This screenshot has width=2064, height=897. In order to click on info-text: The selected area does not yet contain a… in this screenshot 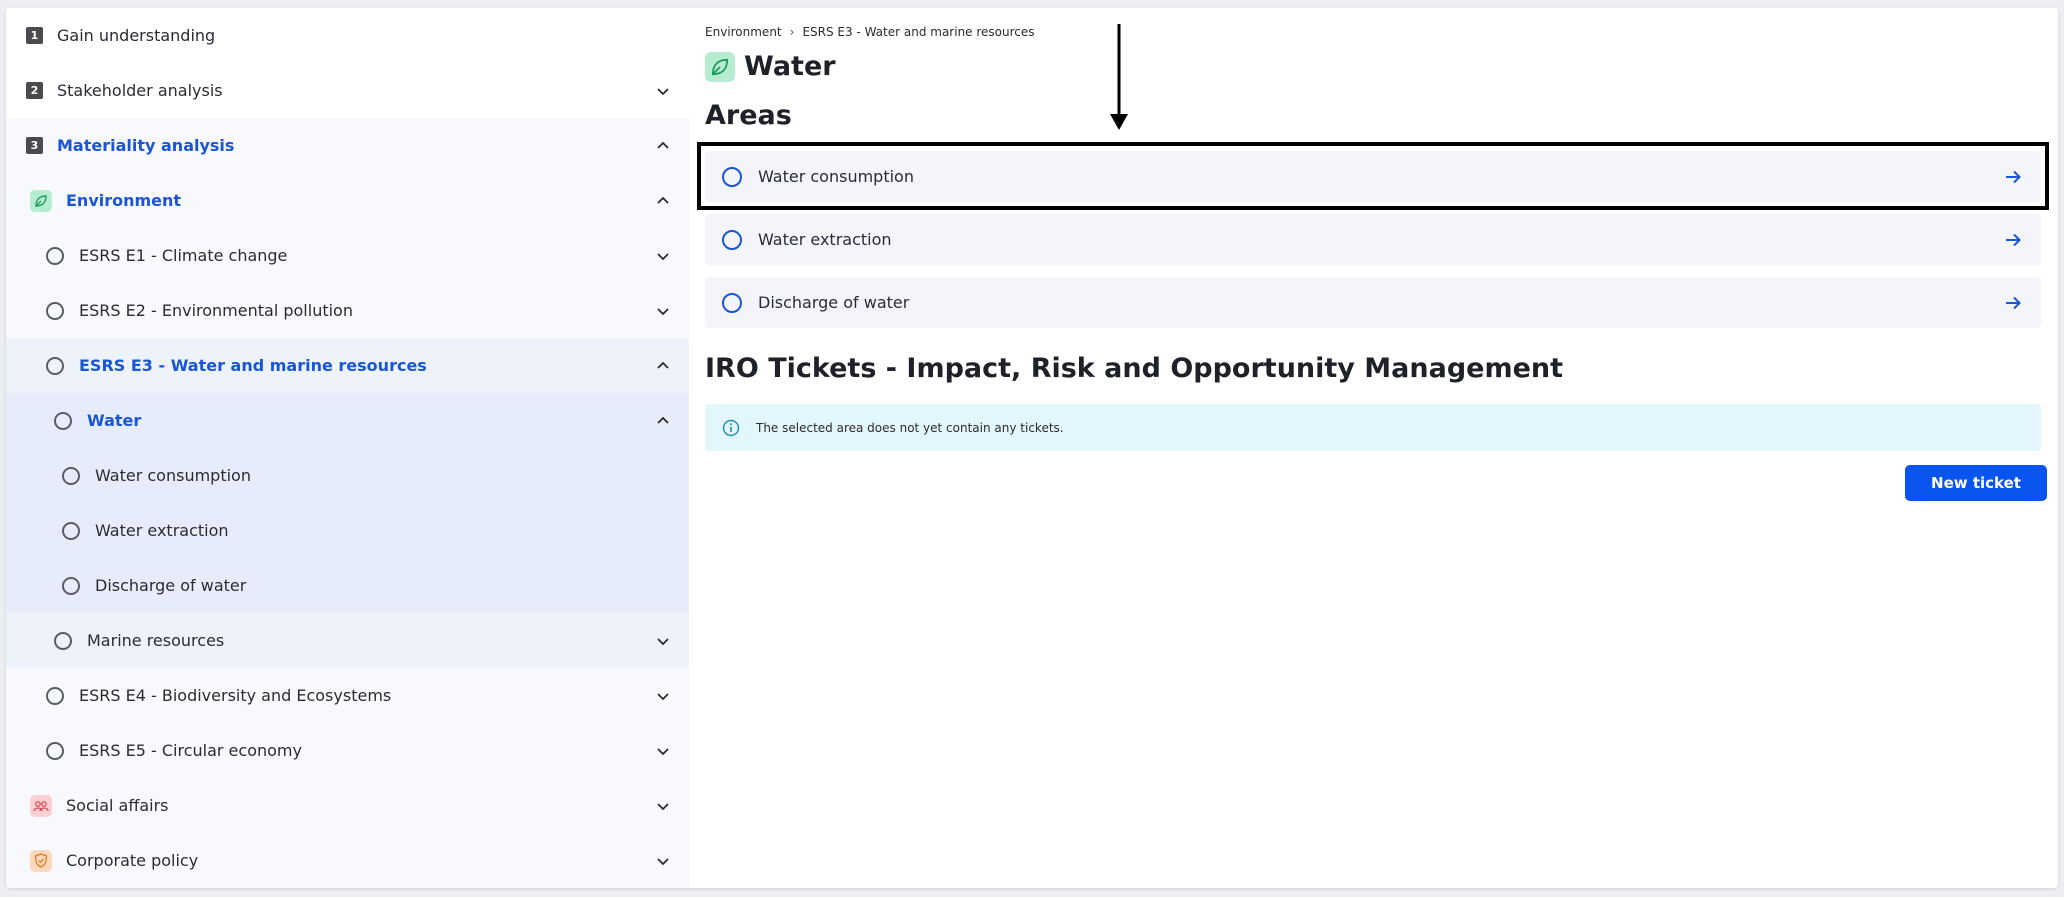, I will do `click(910, 427)`.